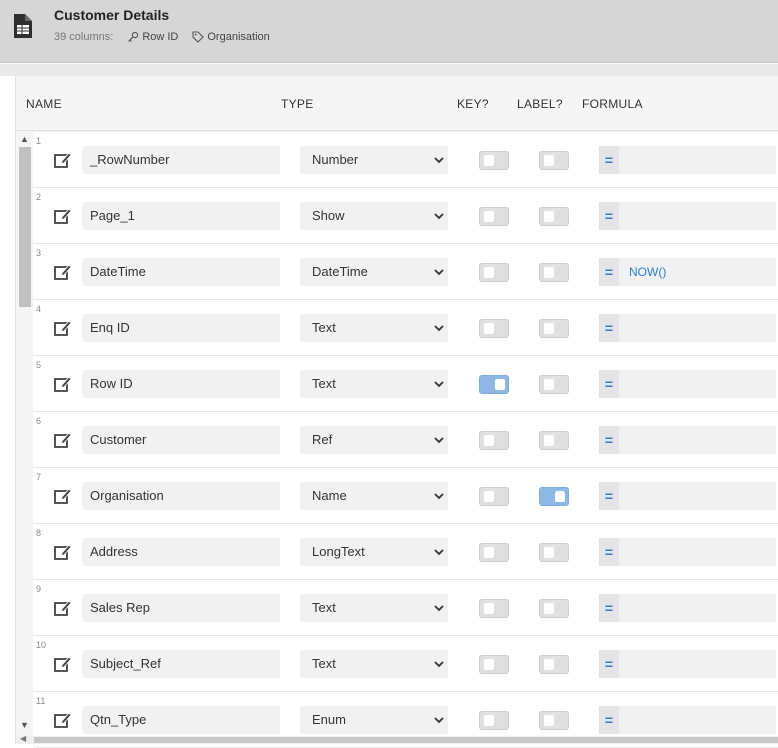  What do you see at coordinates (374, 496) in the screenshot?
I see `column-type-select: Name` at bounding box center [374, 496].